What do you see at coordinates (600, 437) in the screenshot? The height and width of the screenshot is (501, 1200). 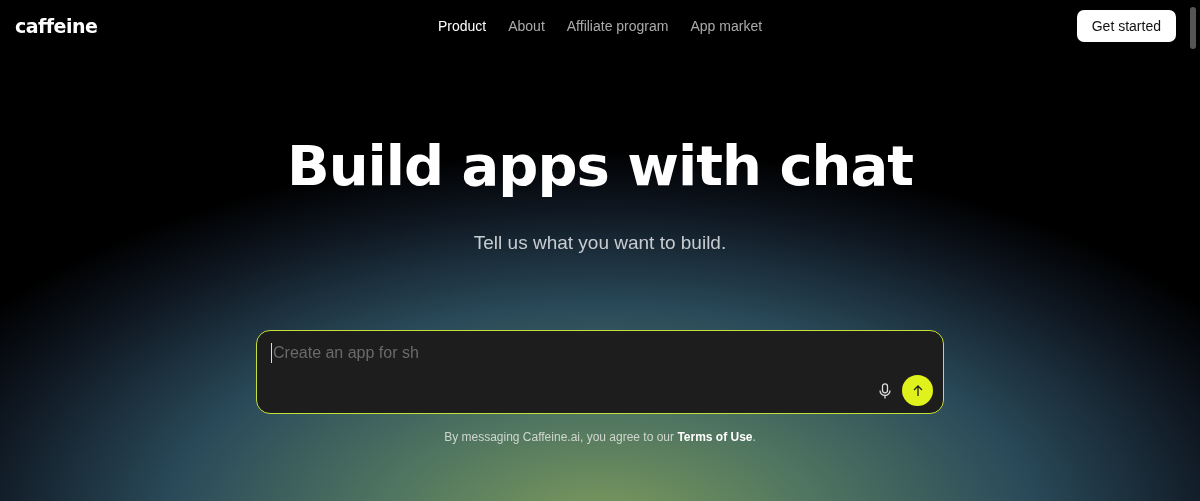 I see `terms-notice: By messaging Caffeine.ai, you agree to our Terms of Use.` at bounding box center [600, 437].